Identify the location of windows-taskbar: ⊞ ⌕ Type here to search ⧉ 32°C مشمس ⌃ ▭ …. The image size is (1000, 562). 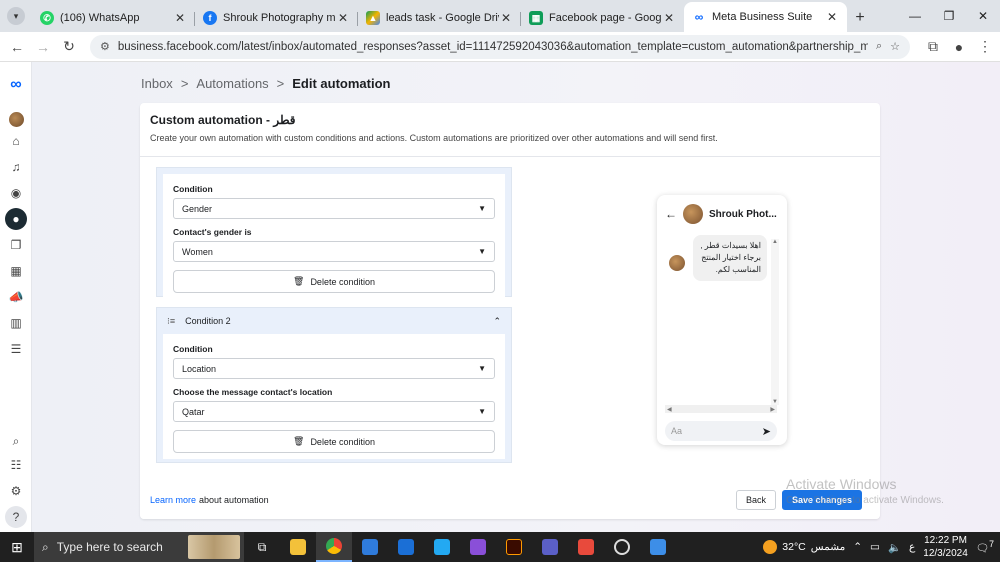
(500, 547).